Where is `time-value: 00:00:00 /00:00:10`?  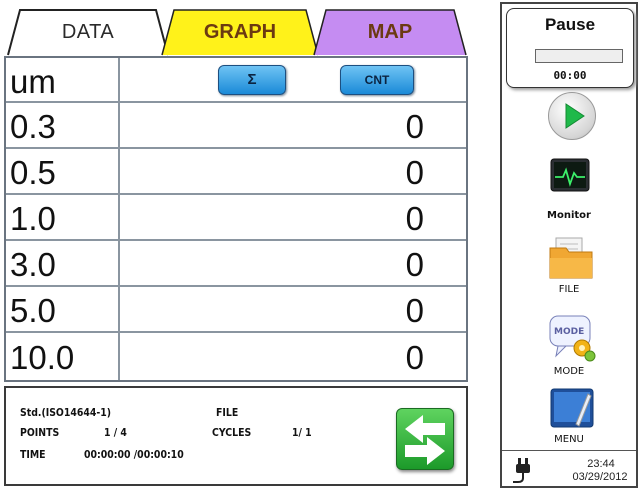
time-value: 00:00:00 /00:00:10 is located at coordinates (134, 454).